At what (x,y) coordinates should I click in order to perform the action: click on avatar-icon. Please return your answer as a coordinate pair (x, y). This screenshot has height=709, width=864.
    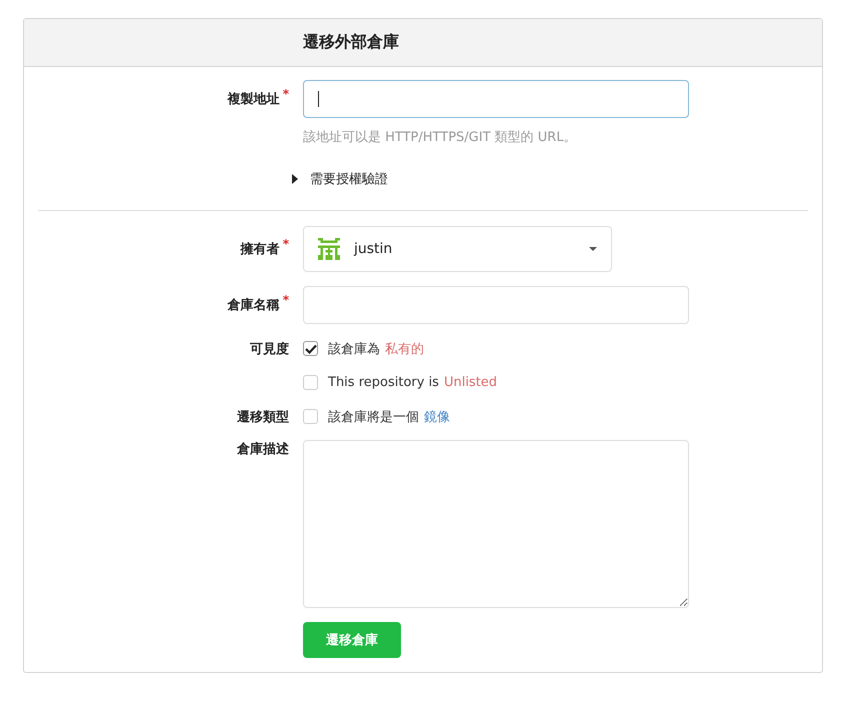
    Looking at the image, I should click on (329, 249).